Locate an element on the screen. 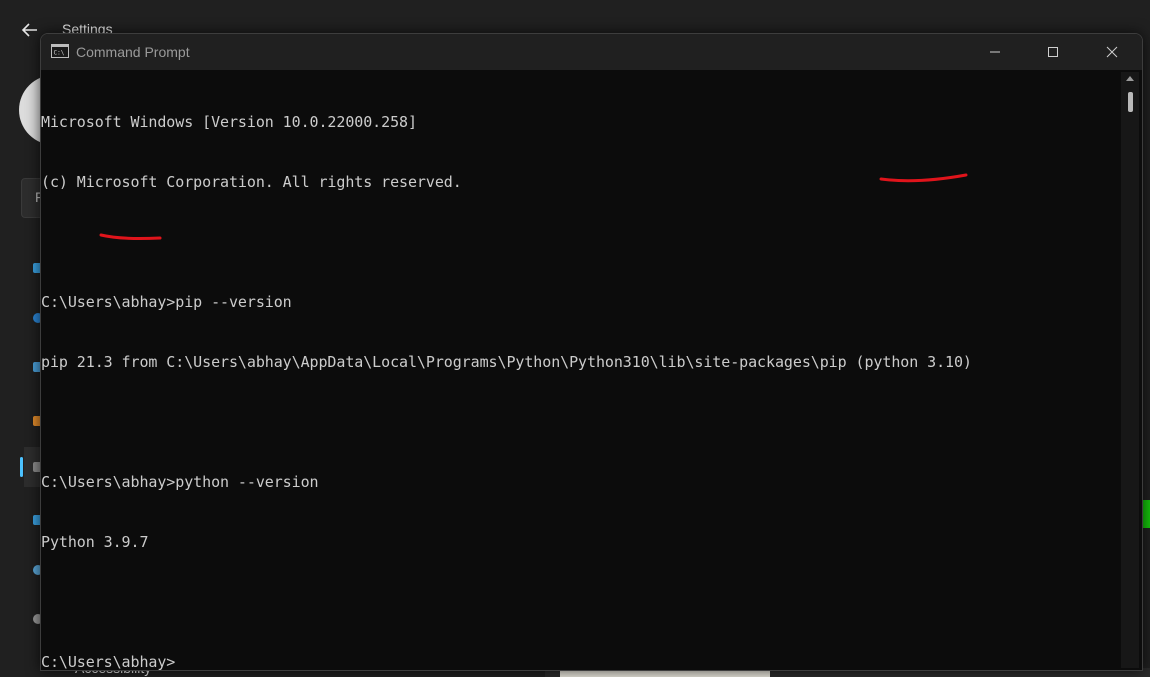 This screenshot has height=677, width=1150. console-line: C:\Users\abhay>python --version is located at coordinates (180, 482).